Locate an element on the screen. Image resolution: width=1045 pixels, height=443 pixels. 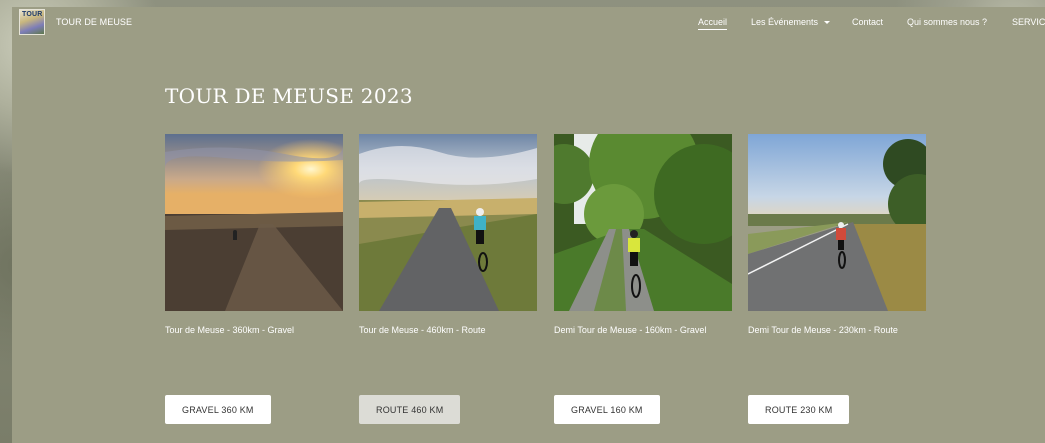
logo-text: TOUR is located at coordinates (32, 14).